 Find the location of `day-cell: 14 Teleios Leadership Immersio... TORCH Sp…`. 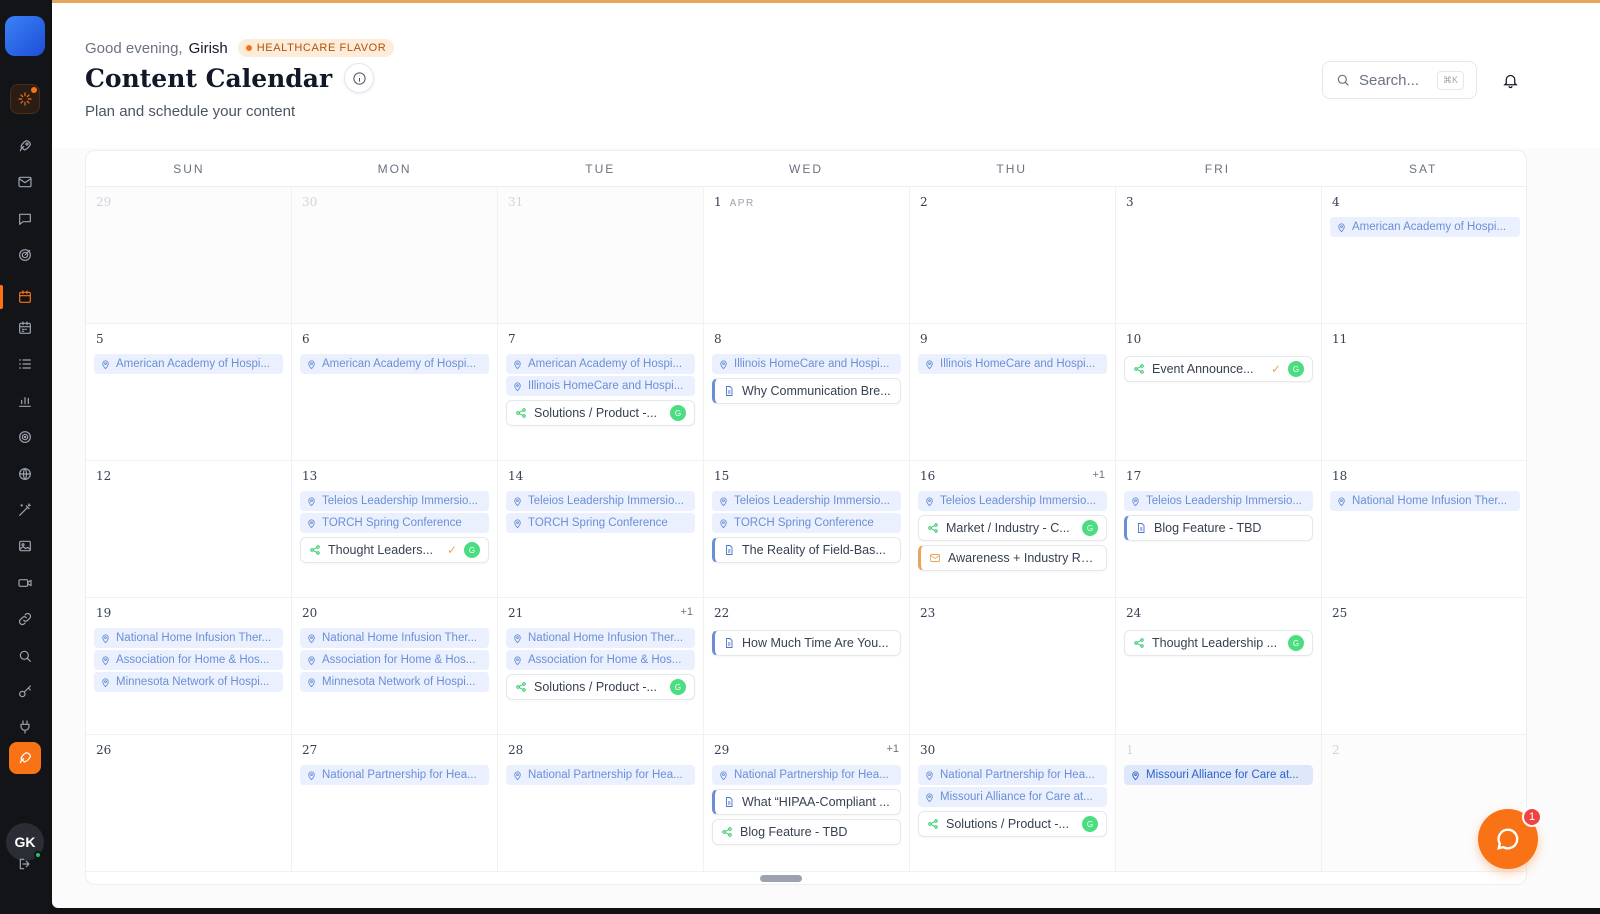

day-cell: 14 Teleios Leadership Immersio... TORCH Sp… is located at coordinates (601, 529).